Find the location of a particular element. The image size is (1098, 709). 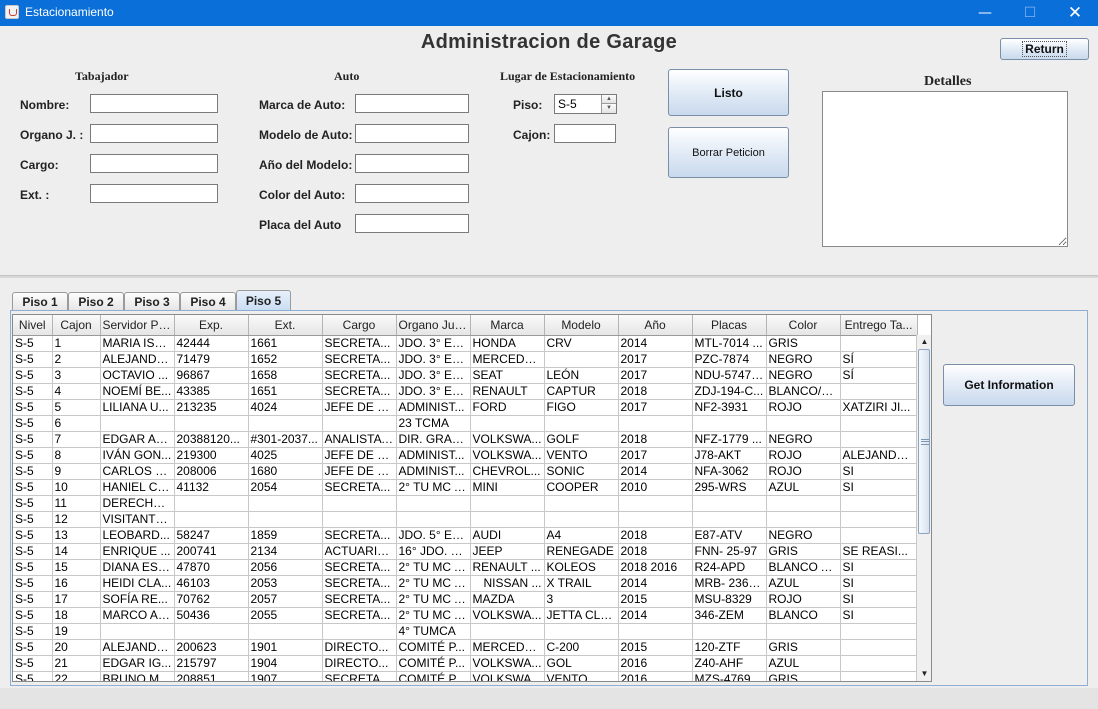

table-cell: 1859 is located at coordinates (285, 535).